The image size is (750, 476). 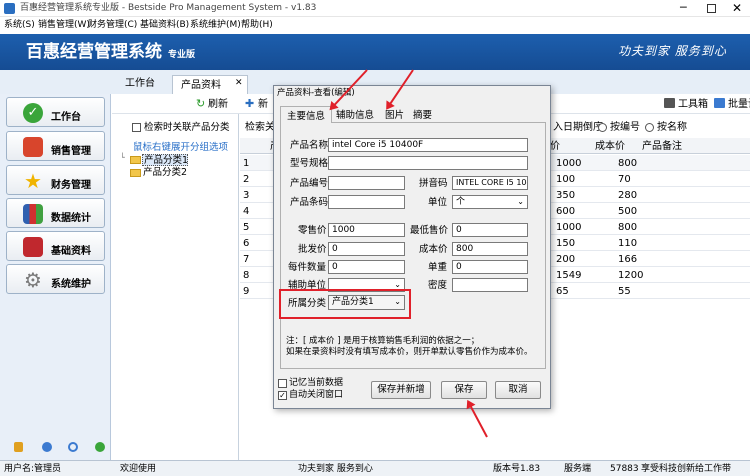 What do you see at coordinates (71, 251) in the screenshot?
I see `sidebar-label: 基础资料` at bounding box center [71, 251].